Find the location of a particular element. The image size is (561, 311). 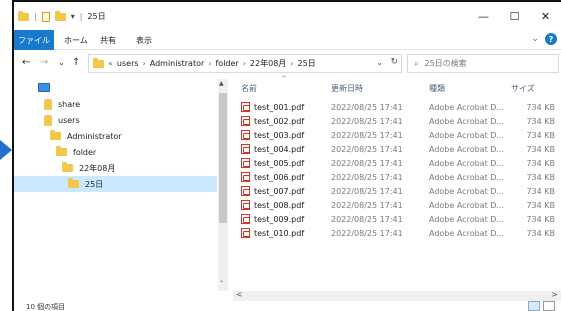

new-folder-icon is located at coordinates (60, 15).